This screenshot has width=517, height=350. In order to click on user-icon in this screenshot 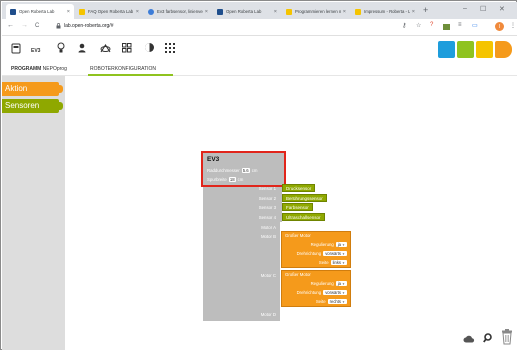, I will do `click(82, 48)`.